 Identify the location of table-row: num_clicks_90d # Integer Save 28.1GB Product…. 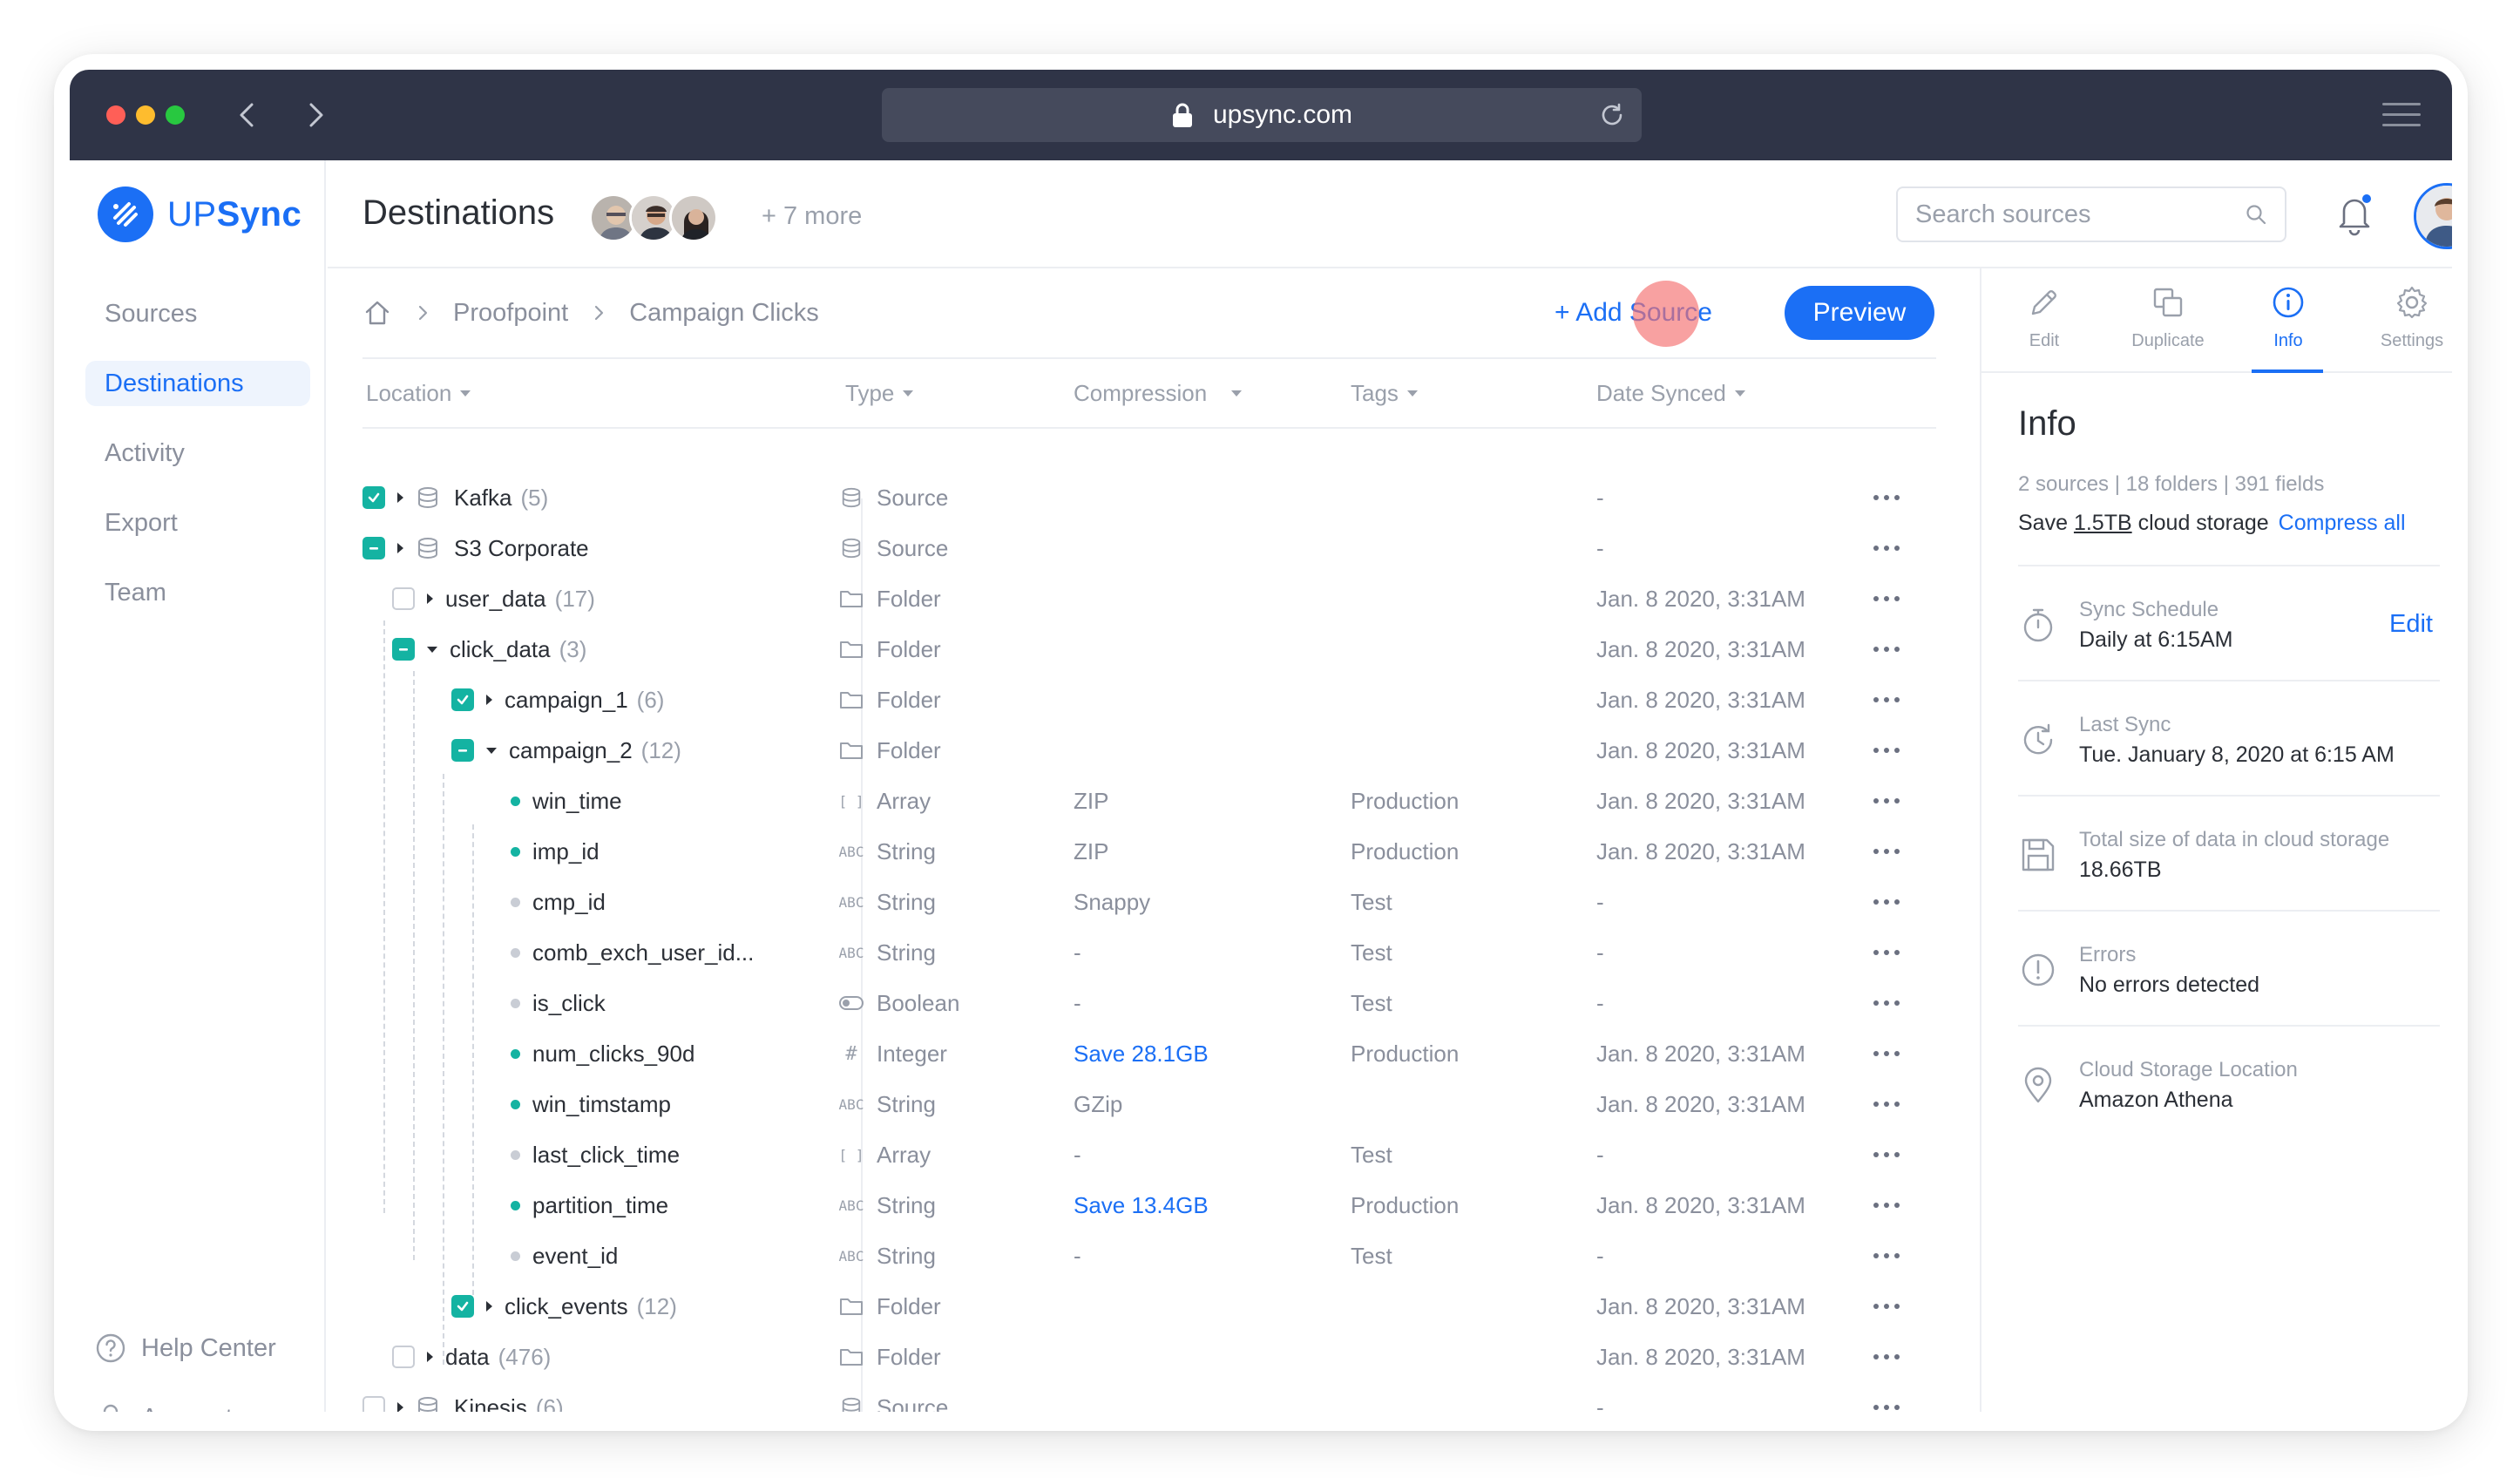
(1154, 1053).